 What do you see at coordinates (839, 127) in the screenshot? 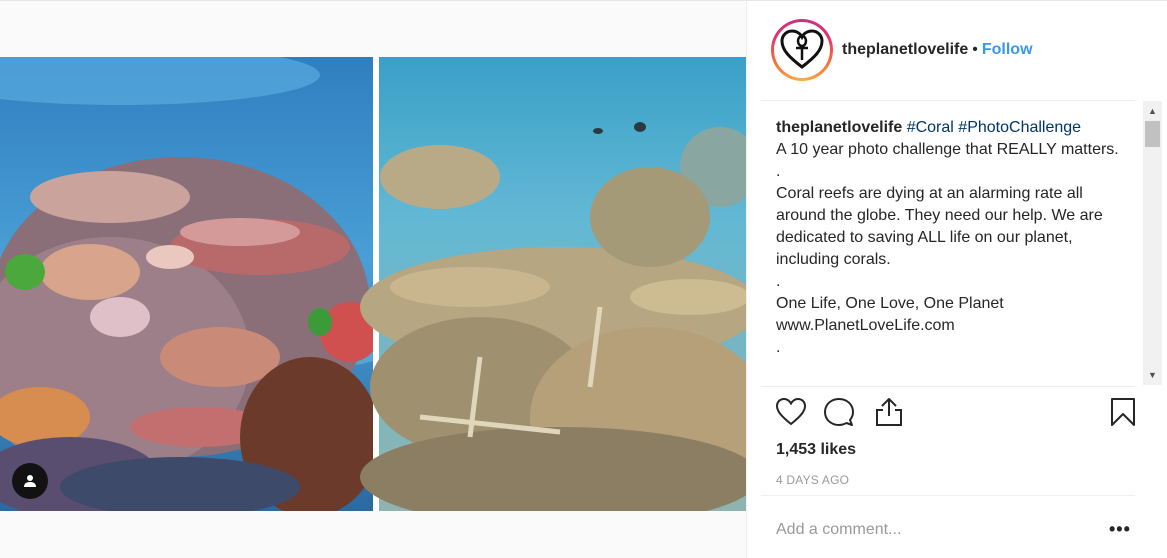
I see `caption-username: theplanetlovelife` at bounding box center [839, 127].